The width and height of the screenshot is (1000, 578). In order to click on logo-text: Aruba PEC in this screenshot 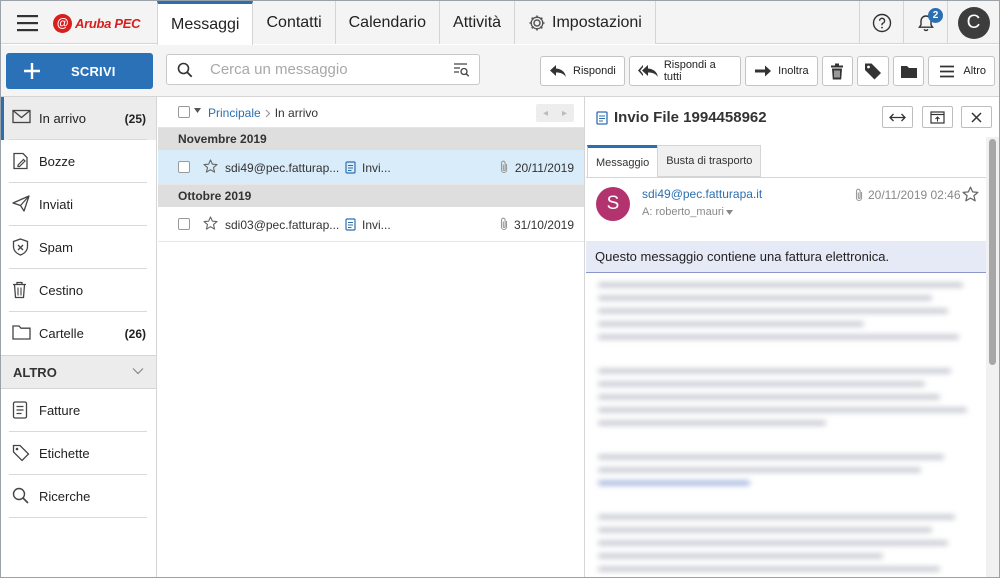, I will do `click(108, 23)`.